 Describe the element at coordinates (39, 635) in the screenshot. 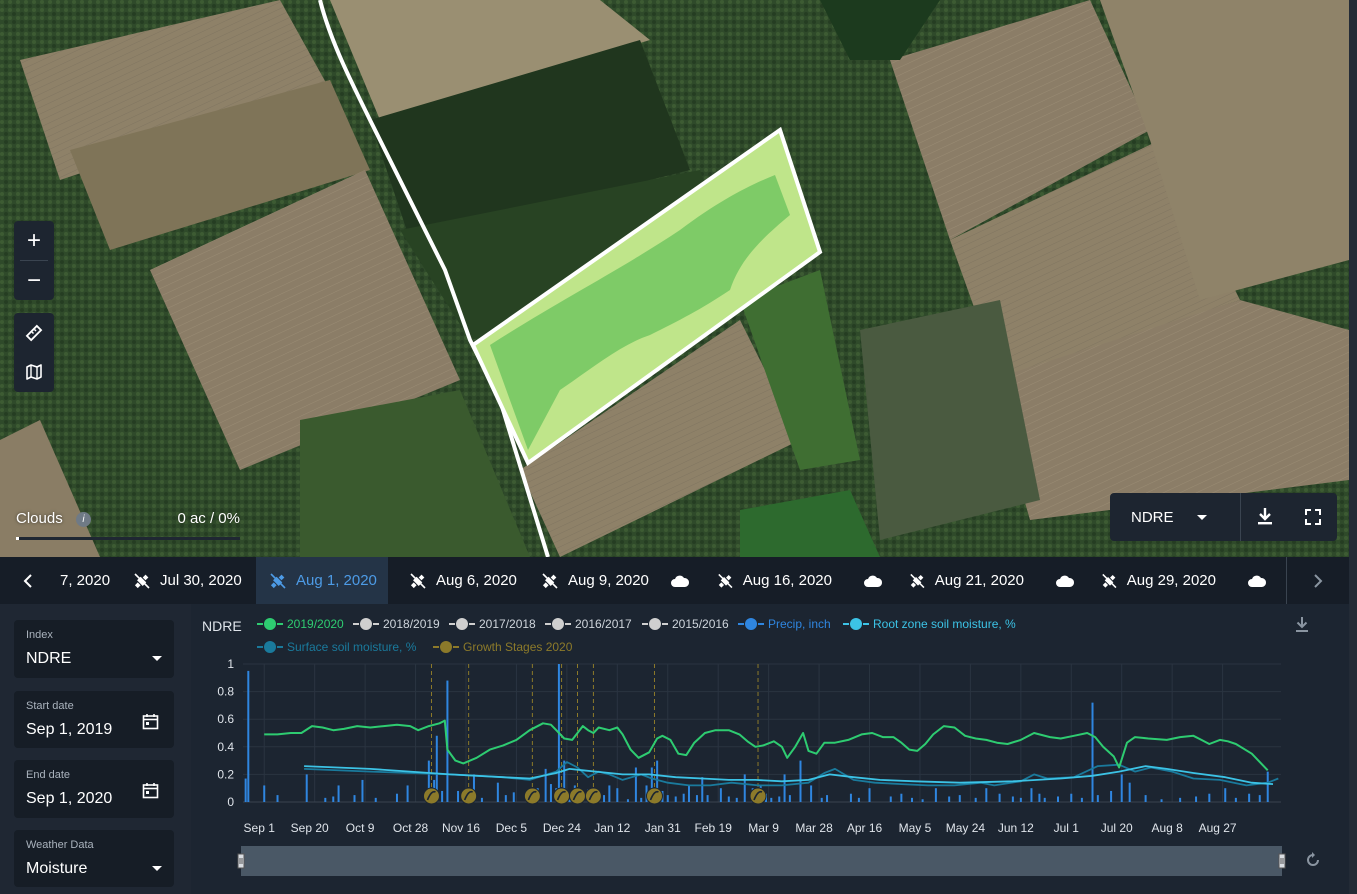

I see `index-select-label: Index` at that location.